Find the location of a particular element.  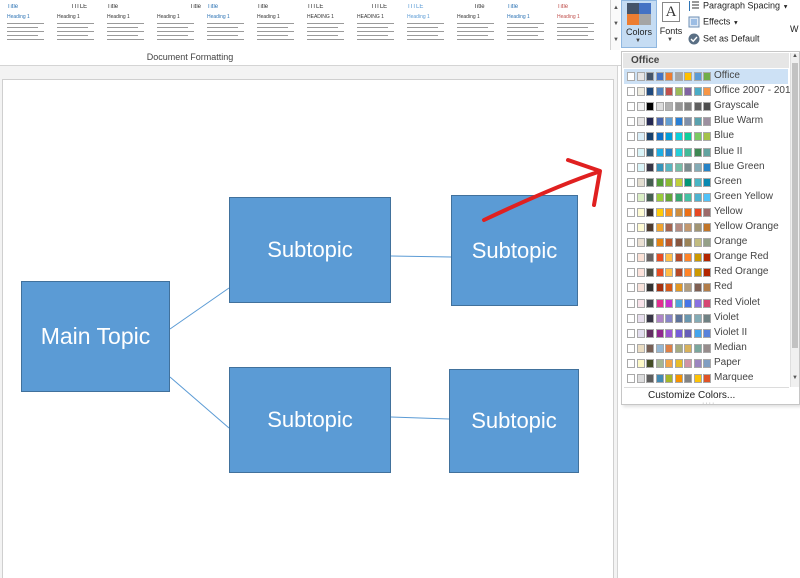

gallery-more-icon: ▼ is located at coordinates (616, 40).